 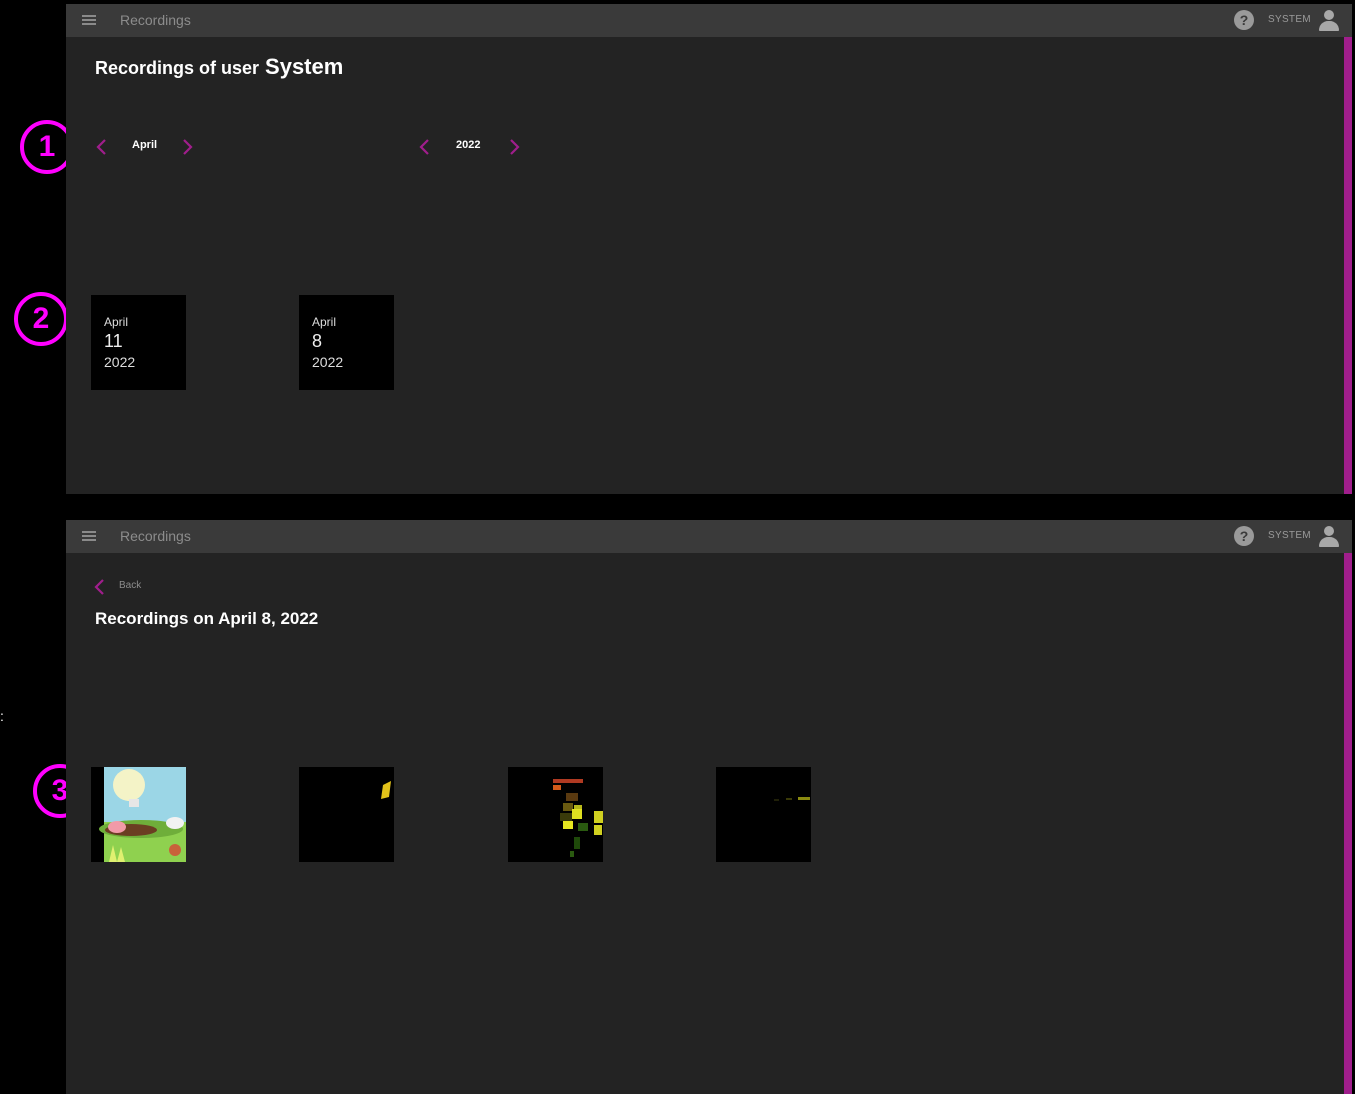 I want to click on year-label: 2022, so click(x=468, y=145).